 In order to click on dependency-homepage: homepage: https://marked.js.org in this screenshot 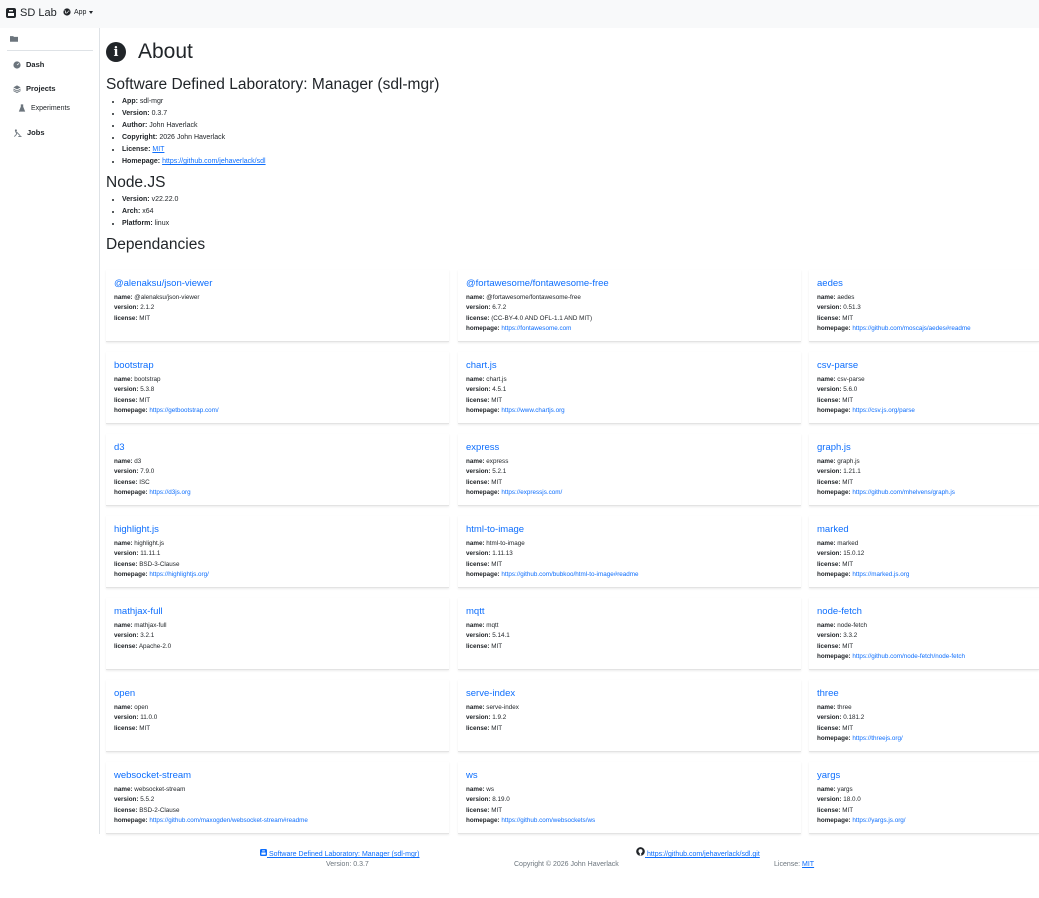, I will do `click(863, 575)`.